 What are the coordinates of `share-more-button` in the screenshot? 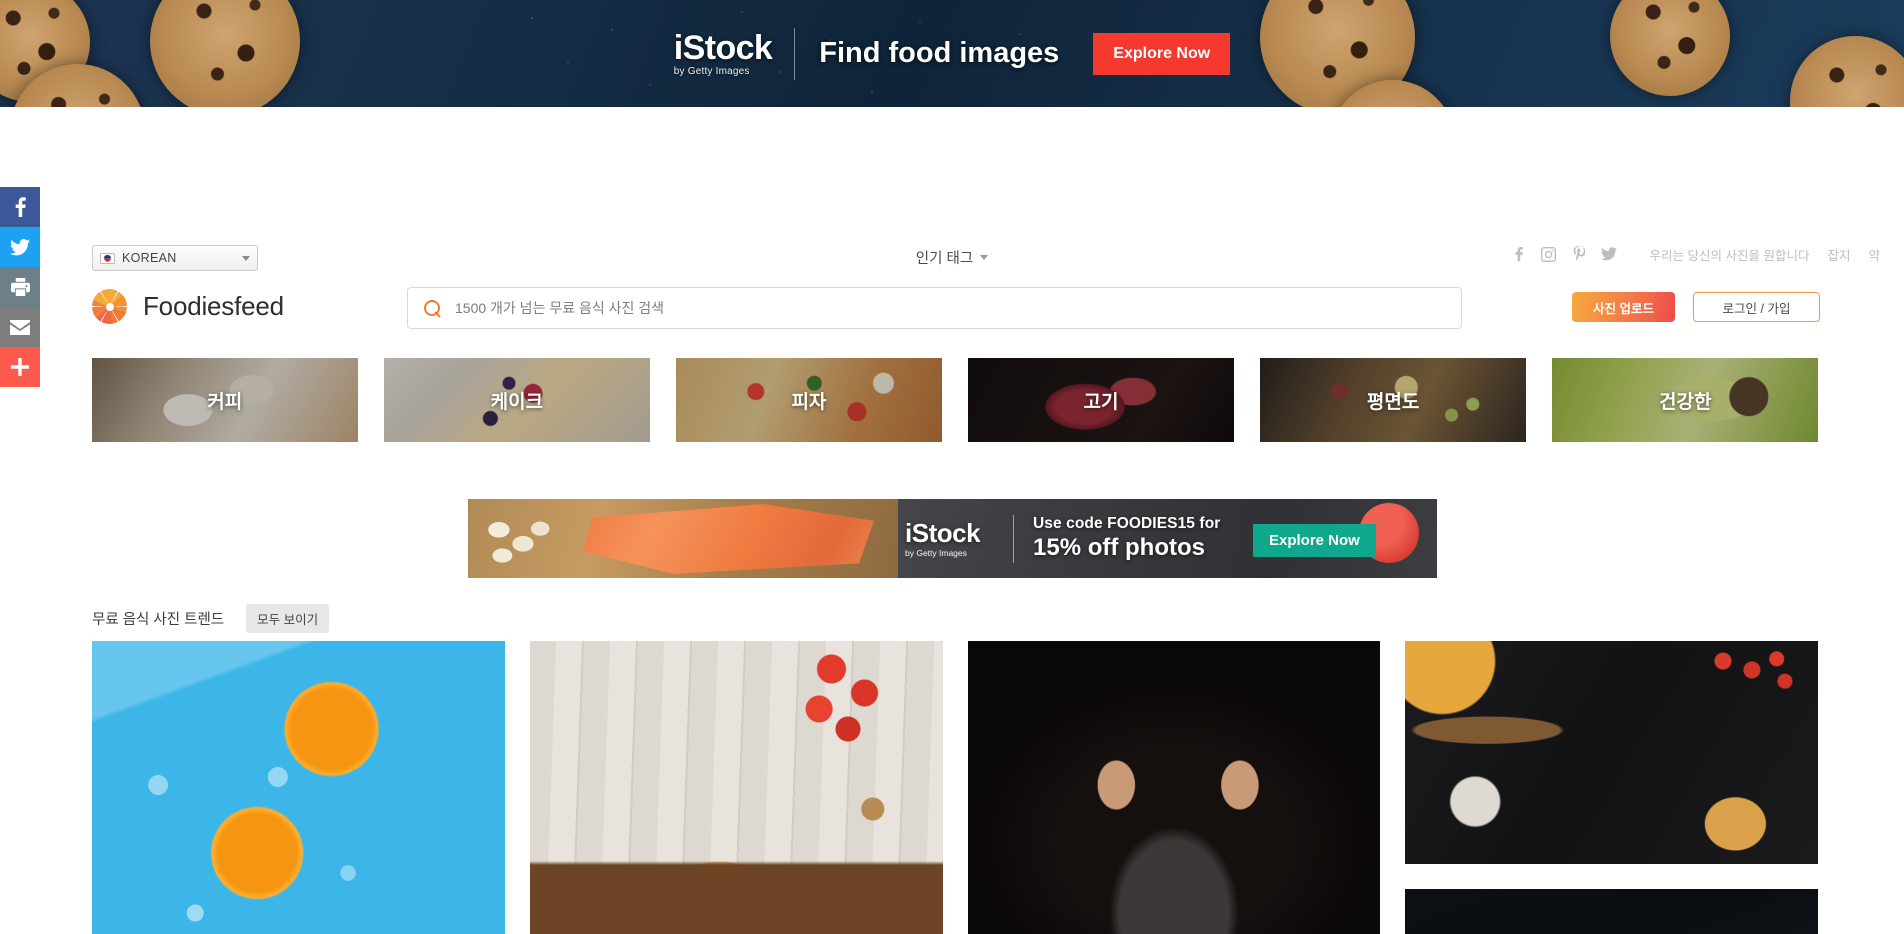 It's located at (20, 367).